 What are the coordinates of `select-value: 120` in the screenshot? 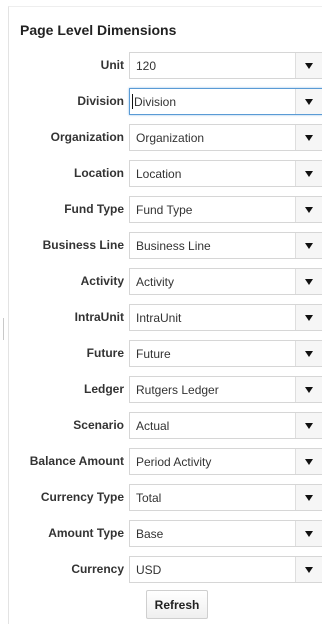 It's located at (146, 66).